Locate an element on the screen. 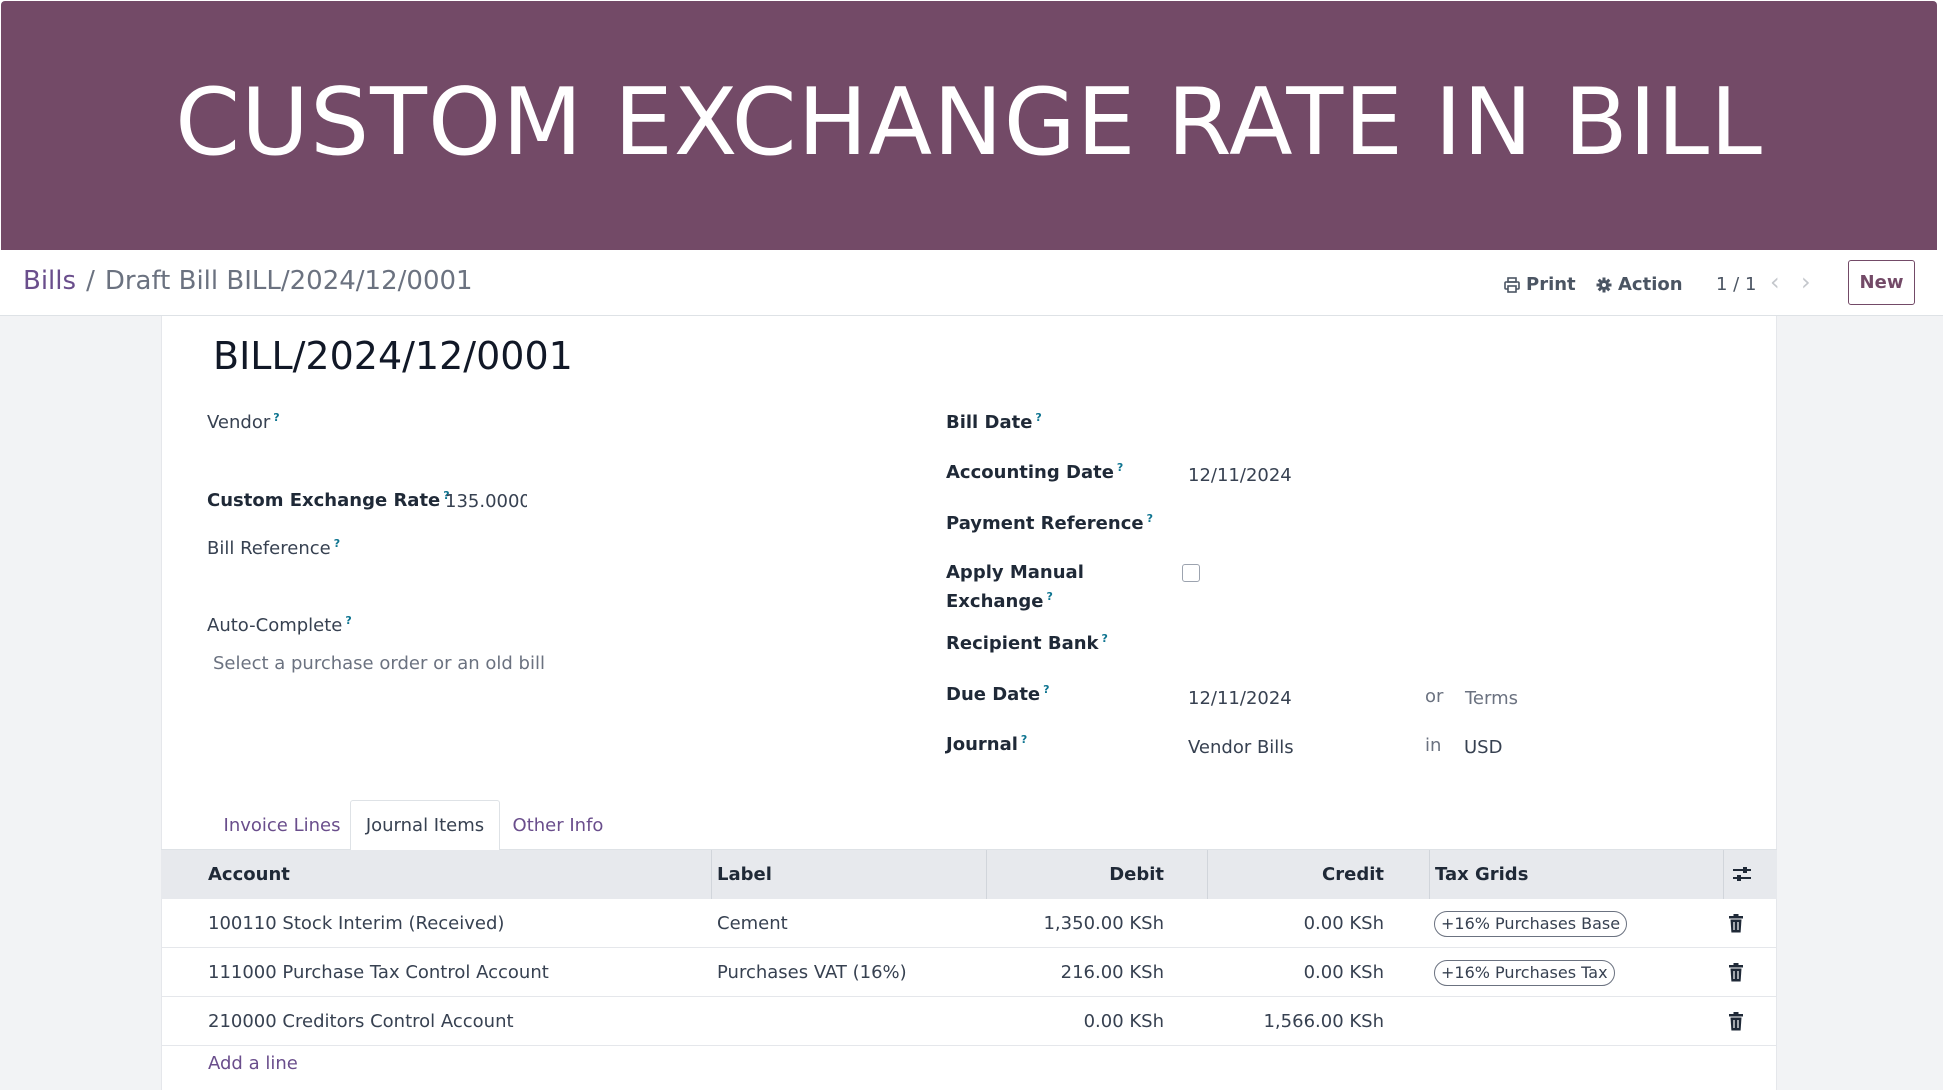 The width and height of the screenshot is (1943, 1090). due-date-or-text: or is located at coordinates (1434, 696).